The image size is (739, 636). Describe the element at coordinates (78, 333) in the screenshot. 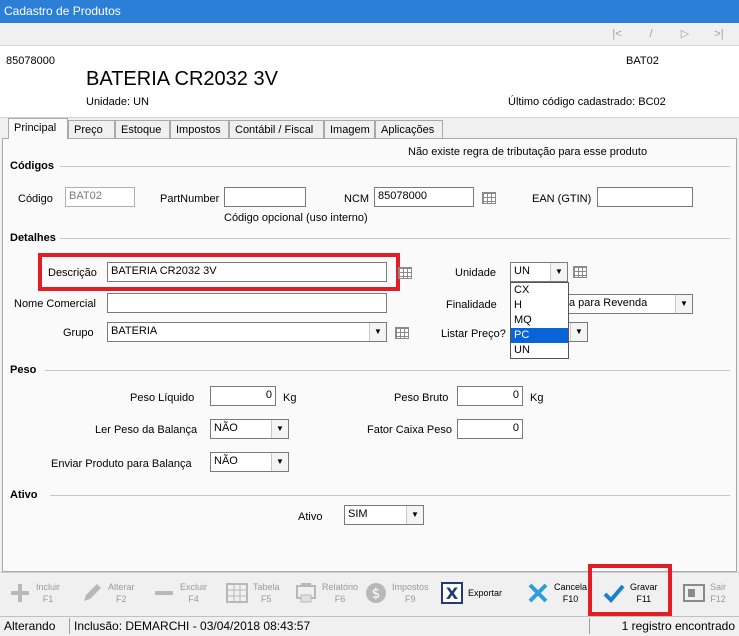

I see `grupo-label: Grupo` at that location.